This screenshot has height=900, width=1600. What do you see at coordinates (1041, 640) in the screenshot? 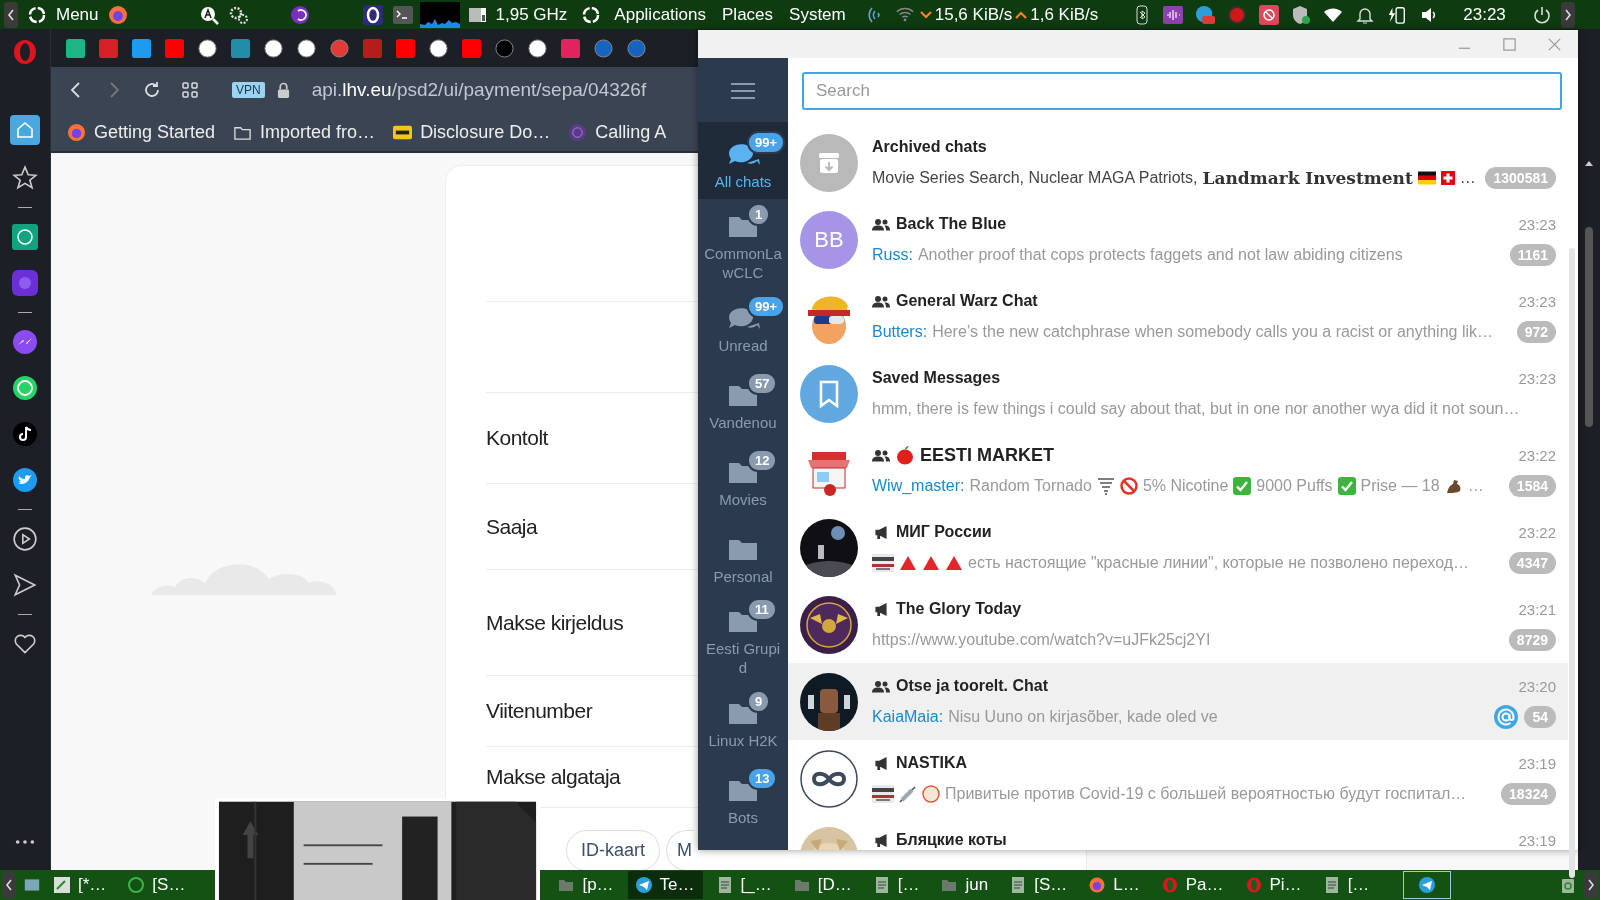
I see `message-text: https://www.youtube.com/watch?v=uJFk25cj2YI` at bounding box center [1041, 640].